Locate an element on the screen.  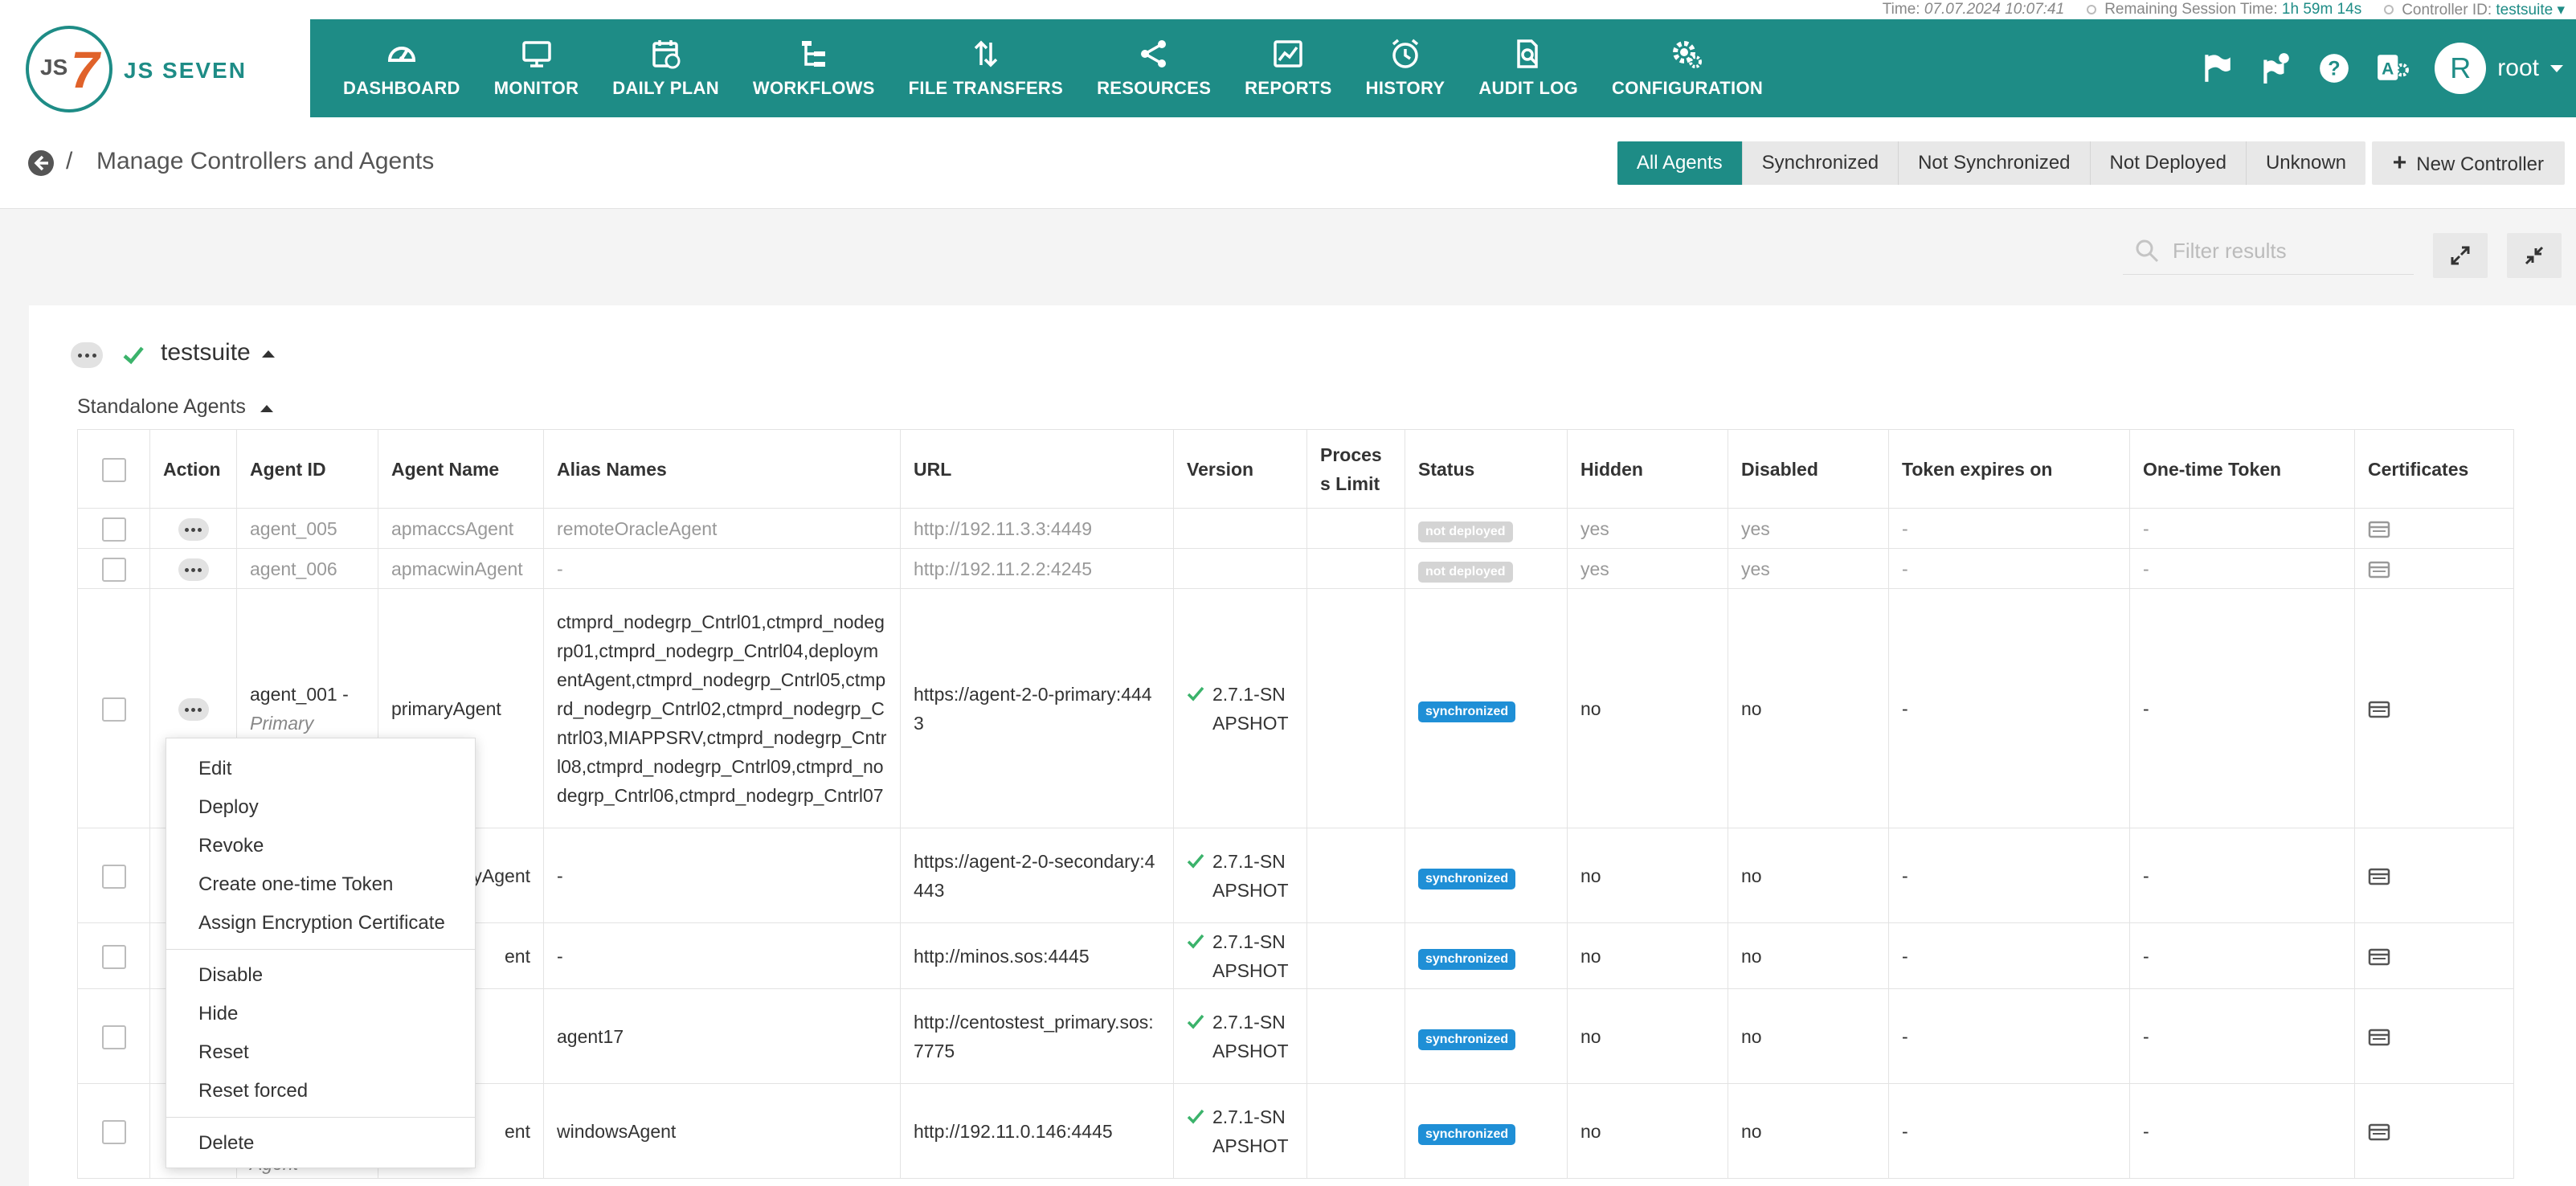
agent-url: http://192.11.2.2:4245 is located at coordinates (1037, 568).